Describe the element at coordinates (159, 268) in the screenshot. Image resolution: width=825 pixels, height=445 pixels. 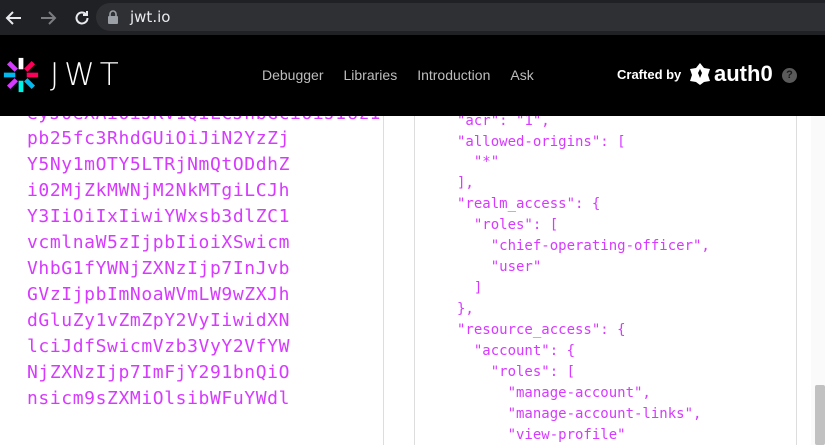
I see `encoded-line: VhbG1fYWNjZXNzIjp7InJvb` at that location.